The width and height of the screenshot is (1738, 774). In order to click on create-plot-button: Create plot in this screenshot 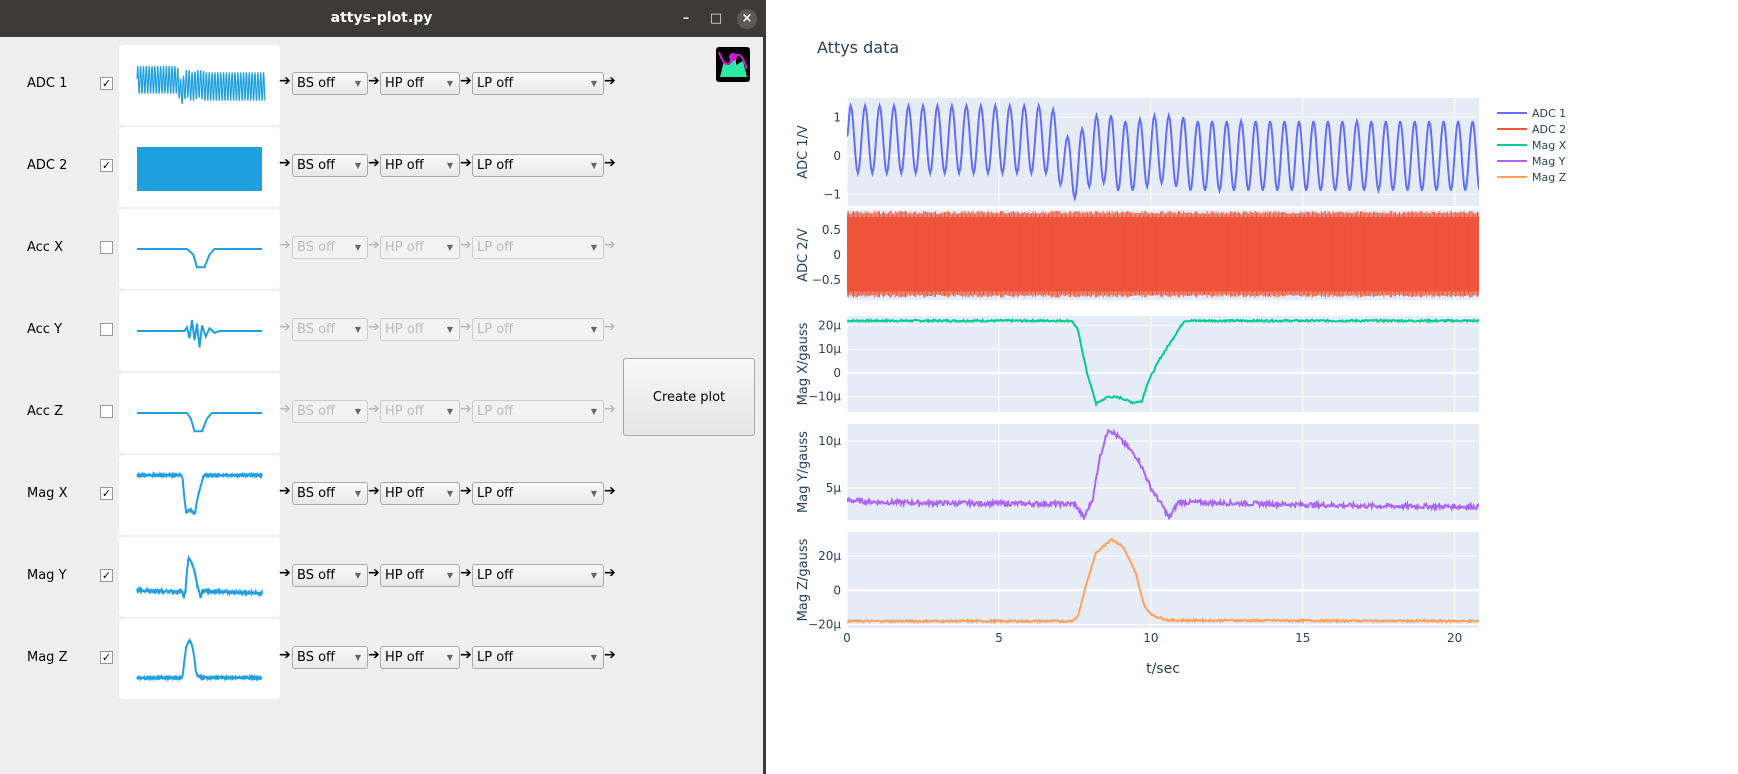, I will do `click(689, 397)`.